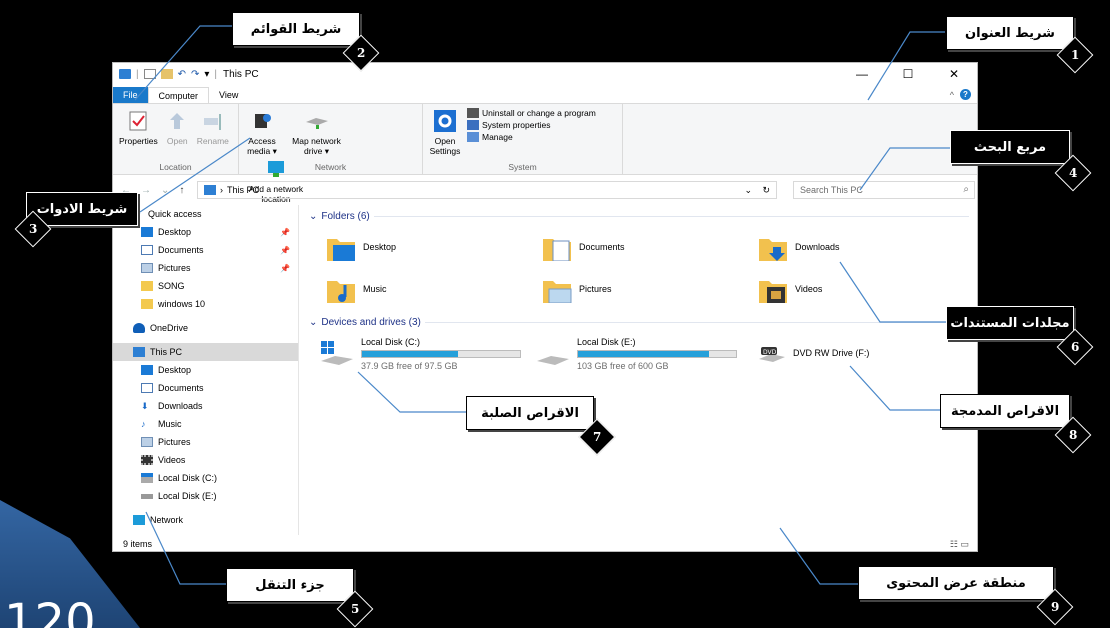 This screenshot has height=628, width=1110. Describe the element at coordinates (965, 94) in the screenshot. I see `help-icon: ?` at that location.